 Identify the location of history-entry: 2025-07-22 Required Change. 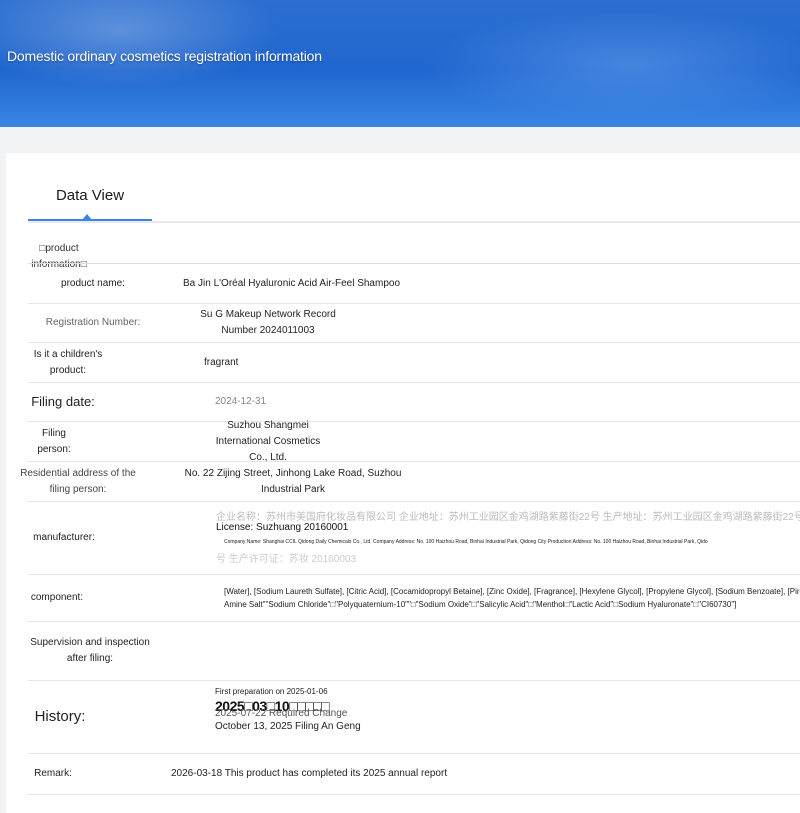
(281, 713).